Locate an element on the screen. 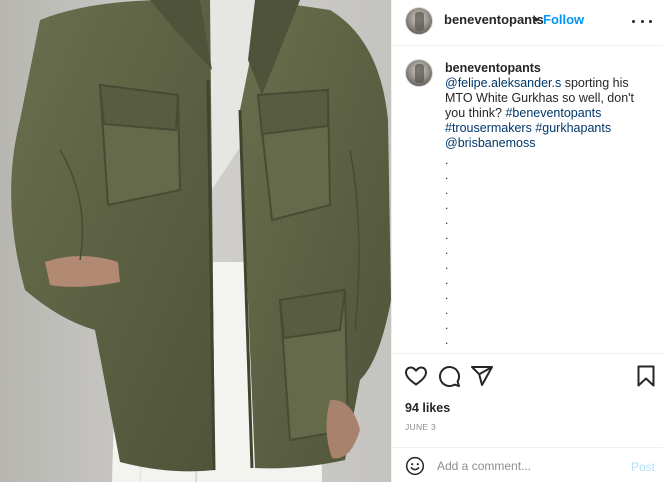 This screenshot has width=663, height=482. post-comment-button: Post is located at coordinates (643, 467).